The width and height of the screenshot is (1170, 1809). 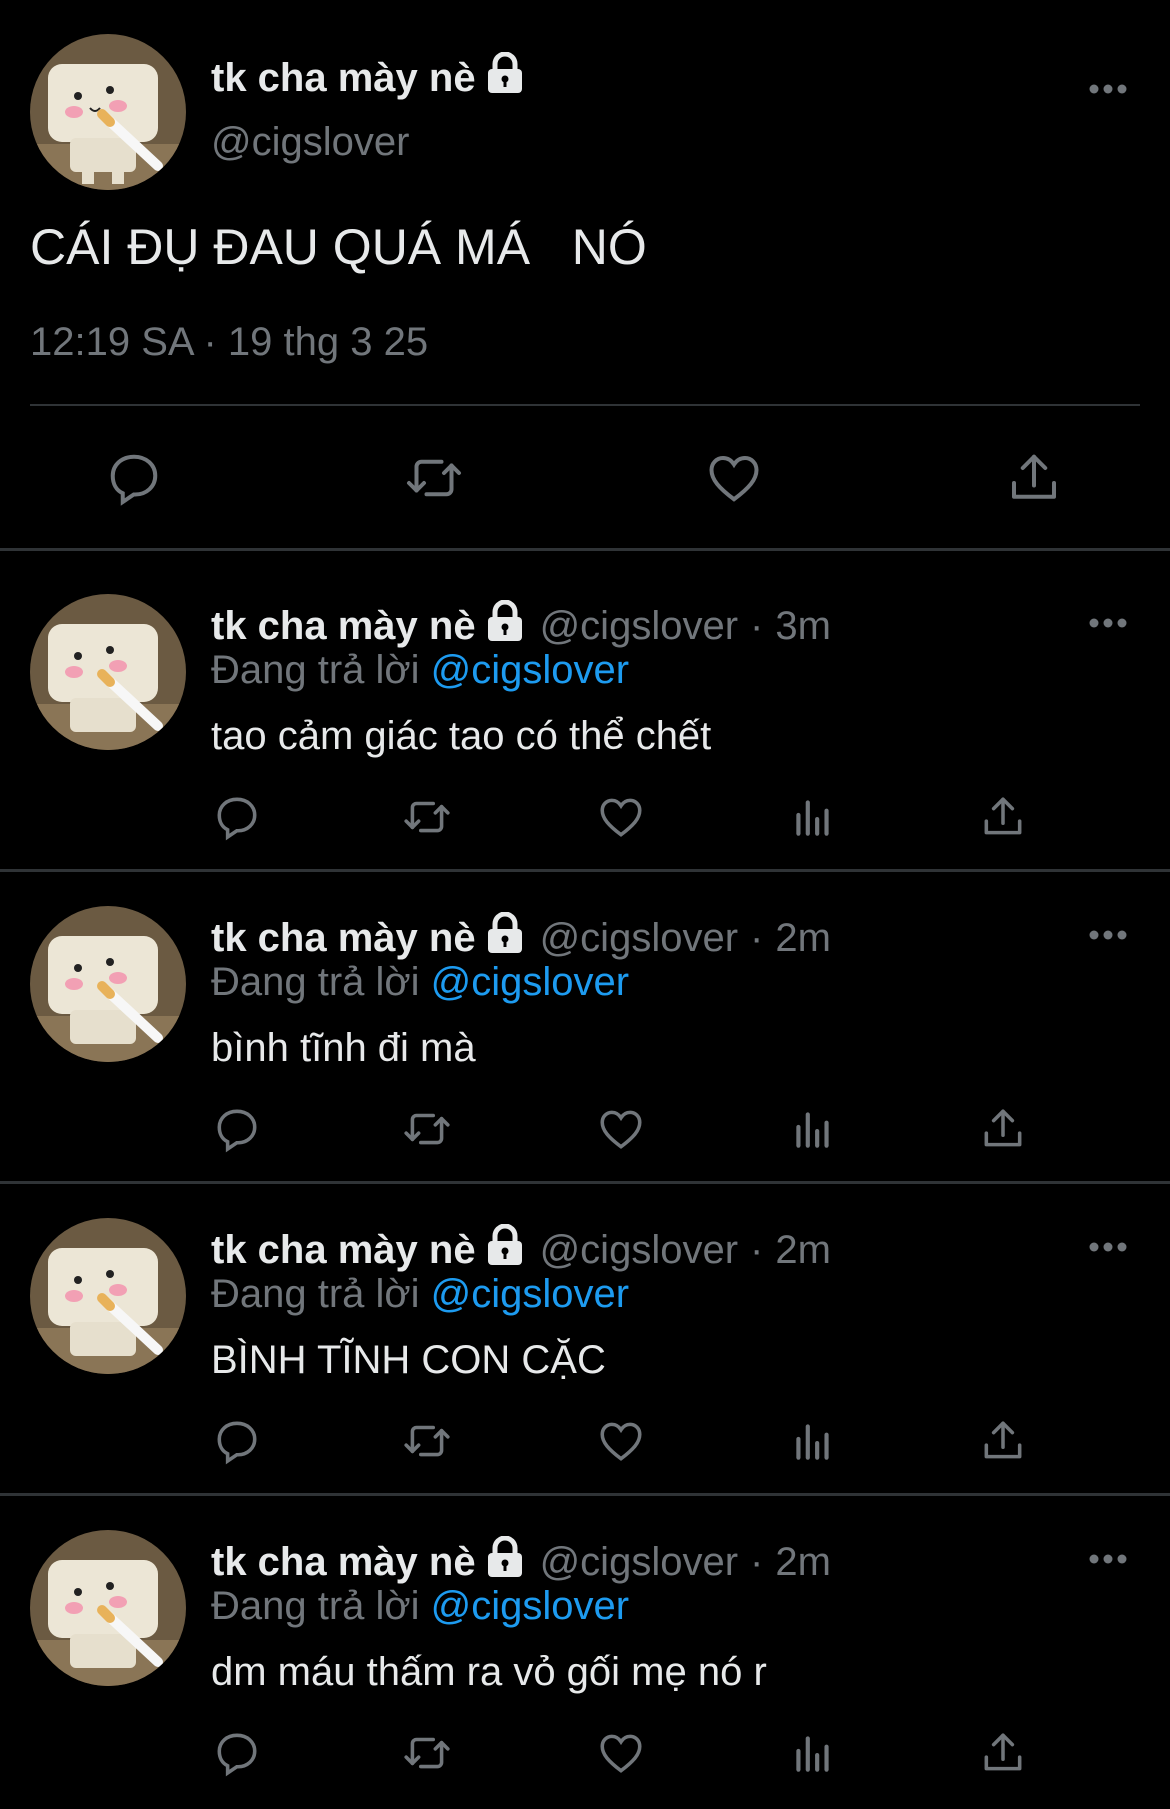 What do you see at coordinates (585, 405) in the screenshot?
I see `divider` at bounding box center [585, 405].